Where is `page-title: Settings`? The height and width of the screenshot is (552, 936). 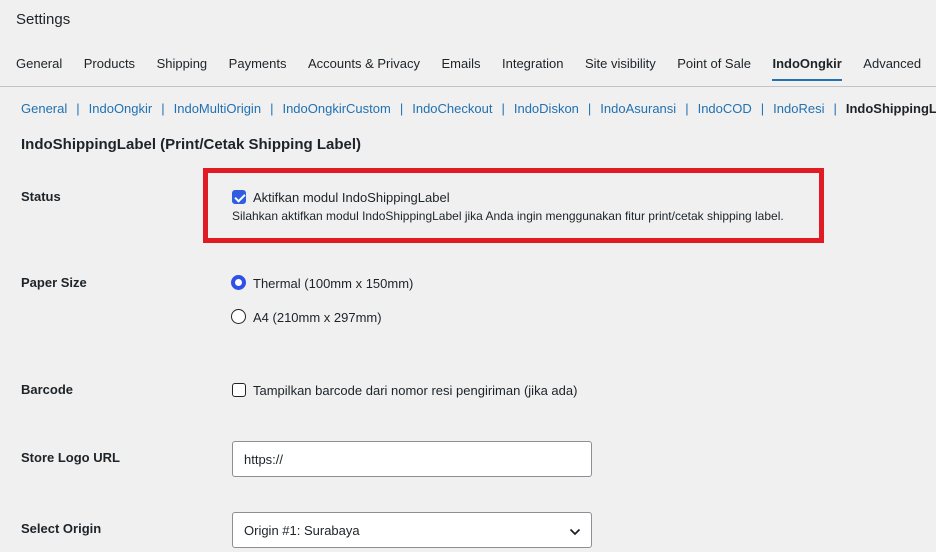
page-title: Settings is located at coordinates (43, 19).